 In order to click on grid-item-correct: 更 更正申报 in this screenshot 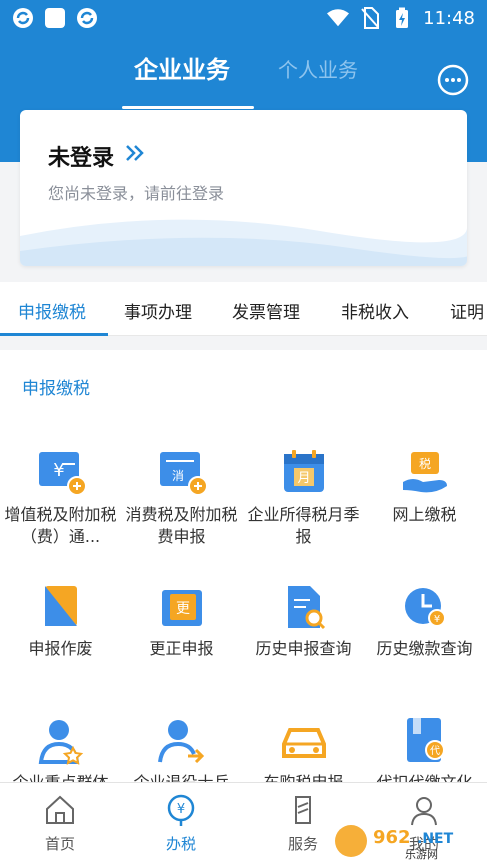, I will do `click(181, 621)`.